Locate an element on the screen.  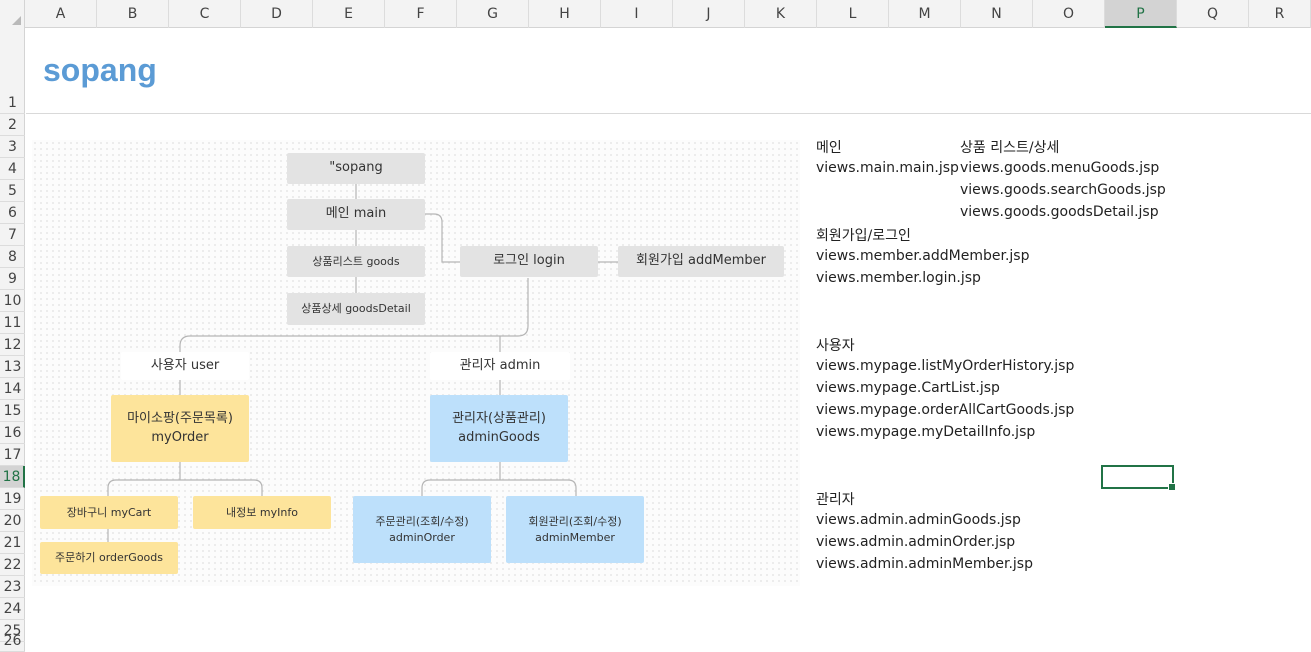
node-admin: 관리자 admin is located at coordinates (500, 366).